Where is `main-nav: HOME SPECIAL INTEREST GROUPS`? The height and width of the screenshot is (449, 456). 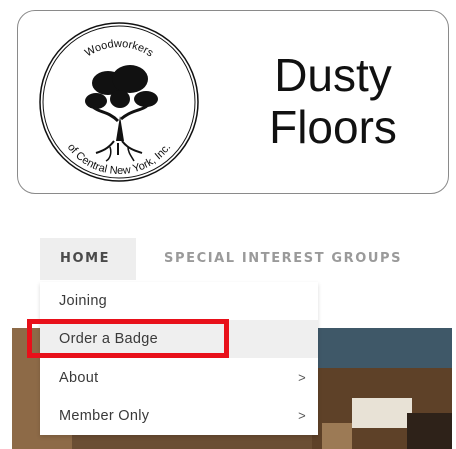
main-nav: HOME SPECIAL INTEREST GROUPS is located at coordinates (232, 259).